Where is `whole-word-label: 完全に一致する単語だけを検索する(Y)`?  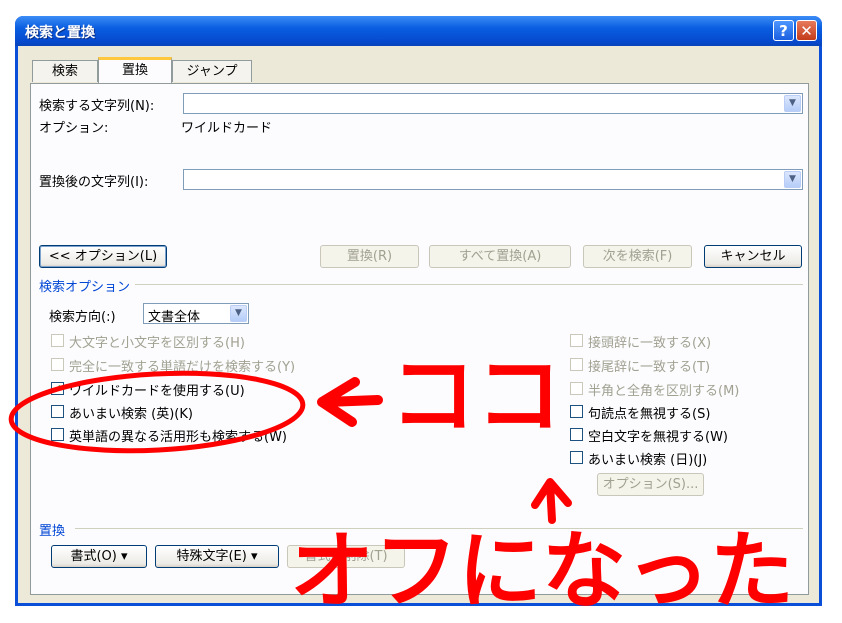 whole-word-label: 完全に一致する単語だけを検索する(Y) is located at coordinates (182, 367).